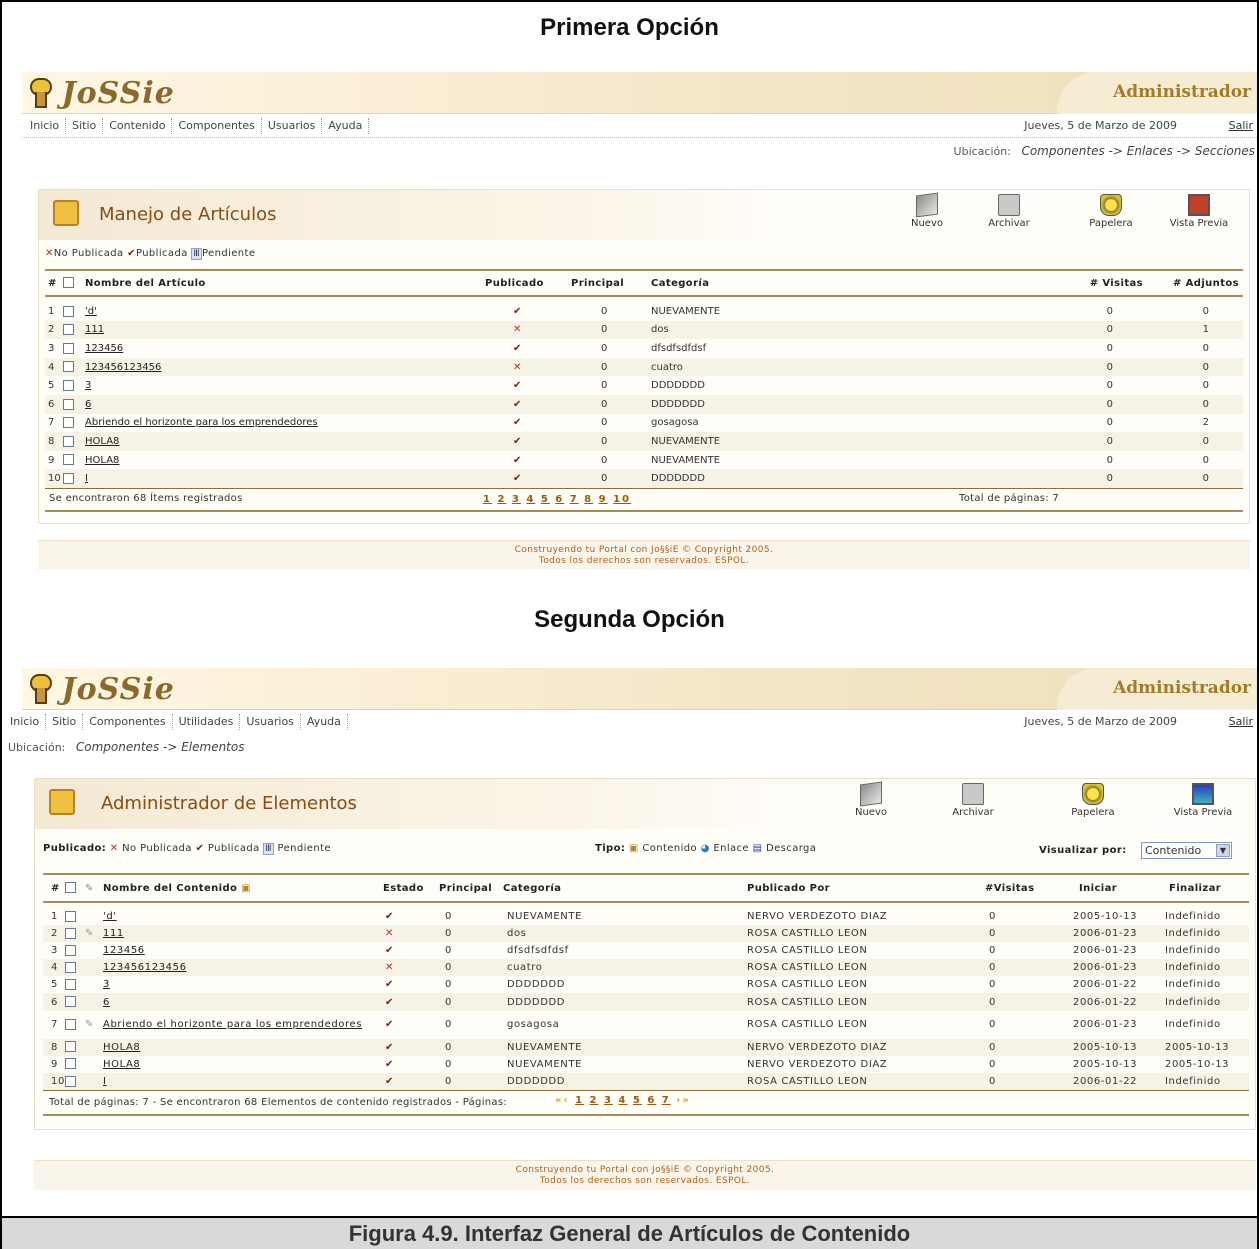 This screenshot has width=1259, height=1249. What do you see at coordinates (105, 1081) in the screenshot?
I see `content-link: I` at bounding box center [105, 1081].